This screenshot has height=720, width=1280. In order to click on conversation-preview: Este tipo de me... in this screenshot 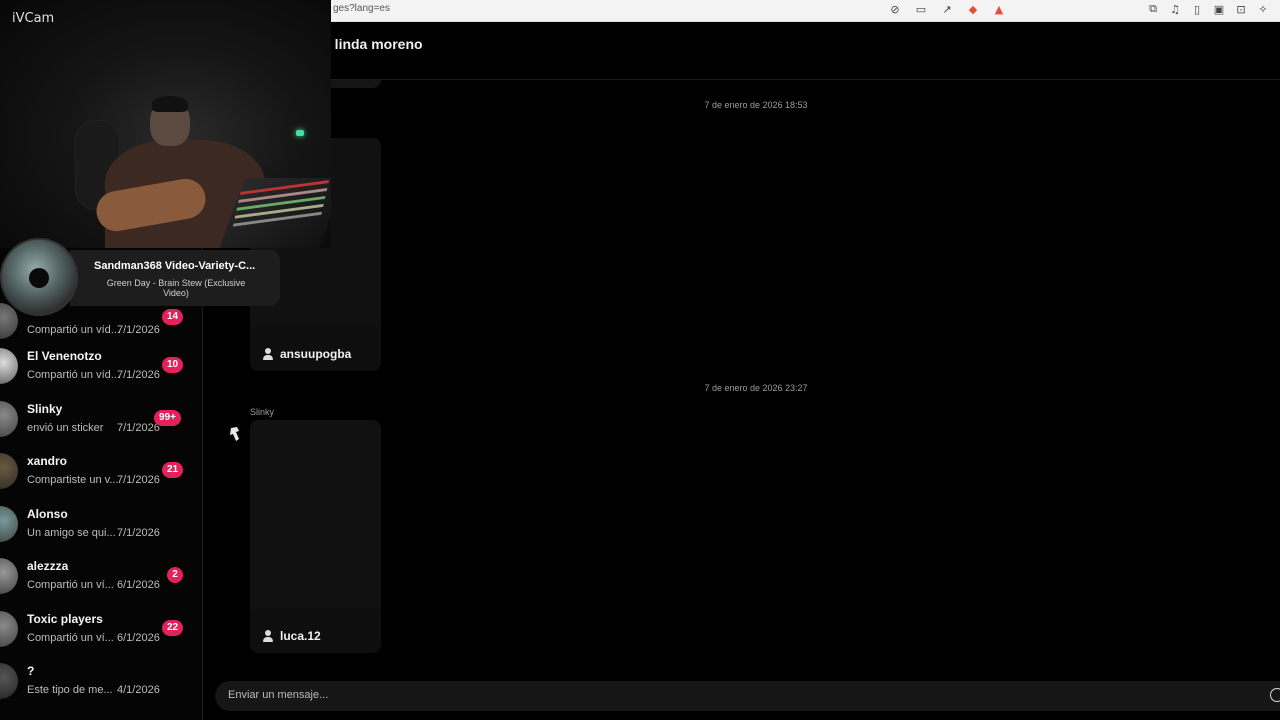, I will do `click(70, 690)`.